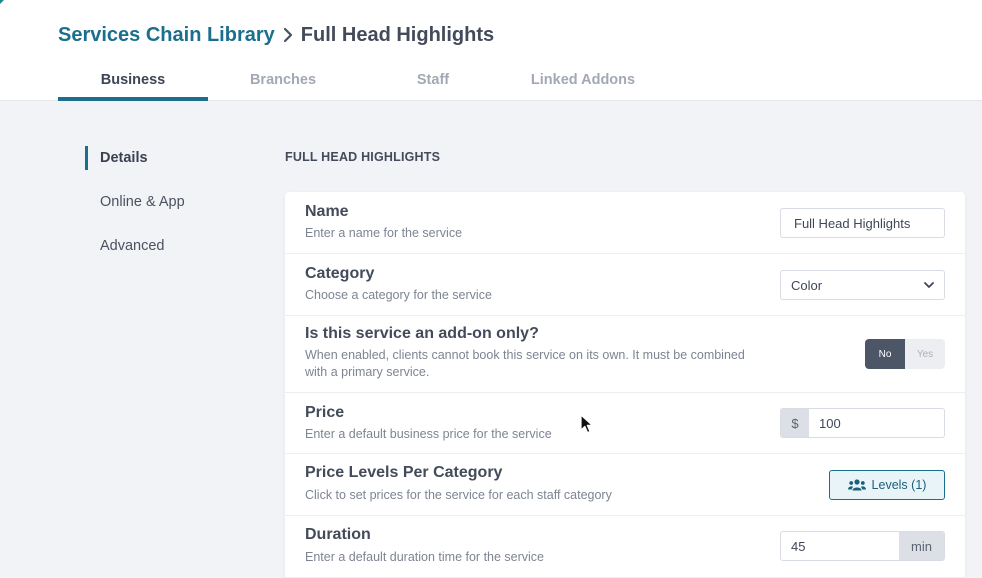 This screenshot has width=982, height=578. I want to click on breadcrumb-current: Full Head Highlights, so click(397, 34).